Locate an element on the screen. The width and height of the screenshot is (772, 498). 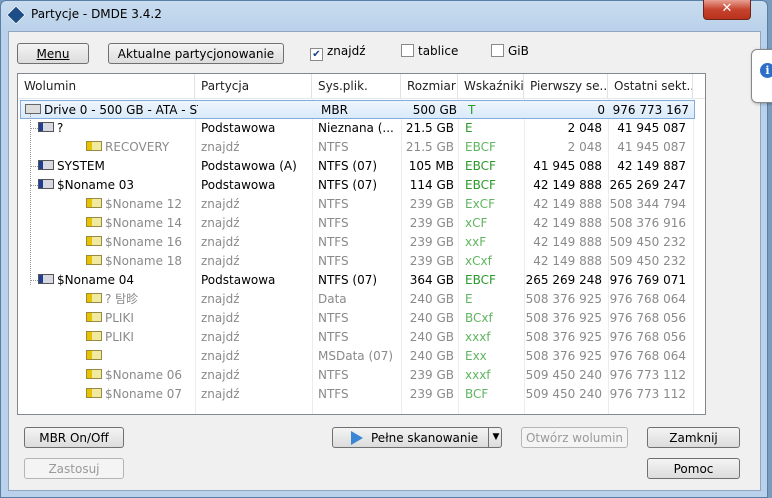
cell-partition is located at coordinates (259, 110).